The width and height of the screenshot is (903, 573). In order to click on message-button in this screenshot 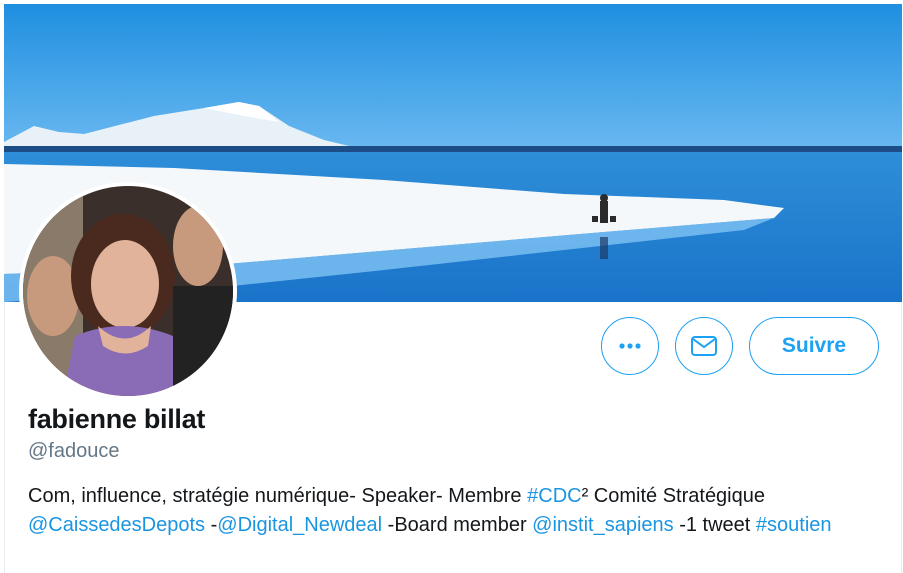, I will do `click(704, 346)`.